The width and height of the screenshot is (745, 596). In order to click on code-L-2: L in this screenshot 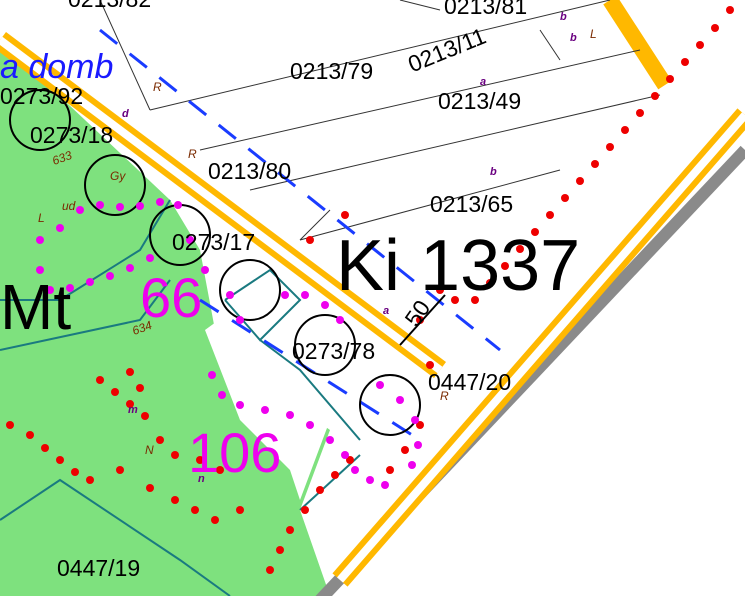, I will do `click(41, 218)`.